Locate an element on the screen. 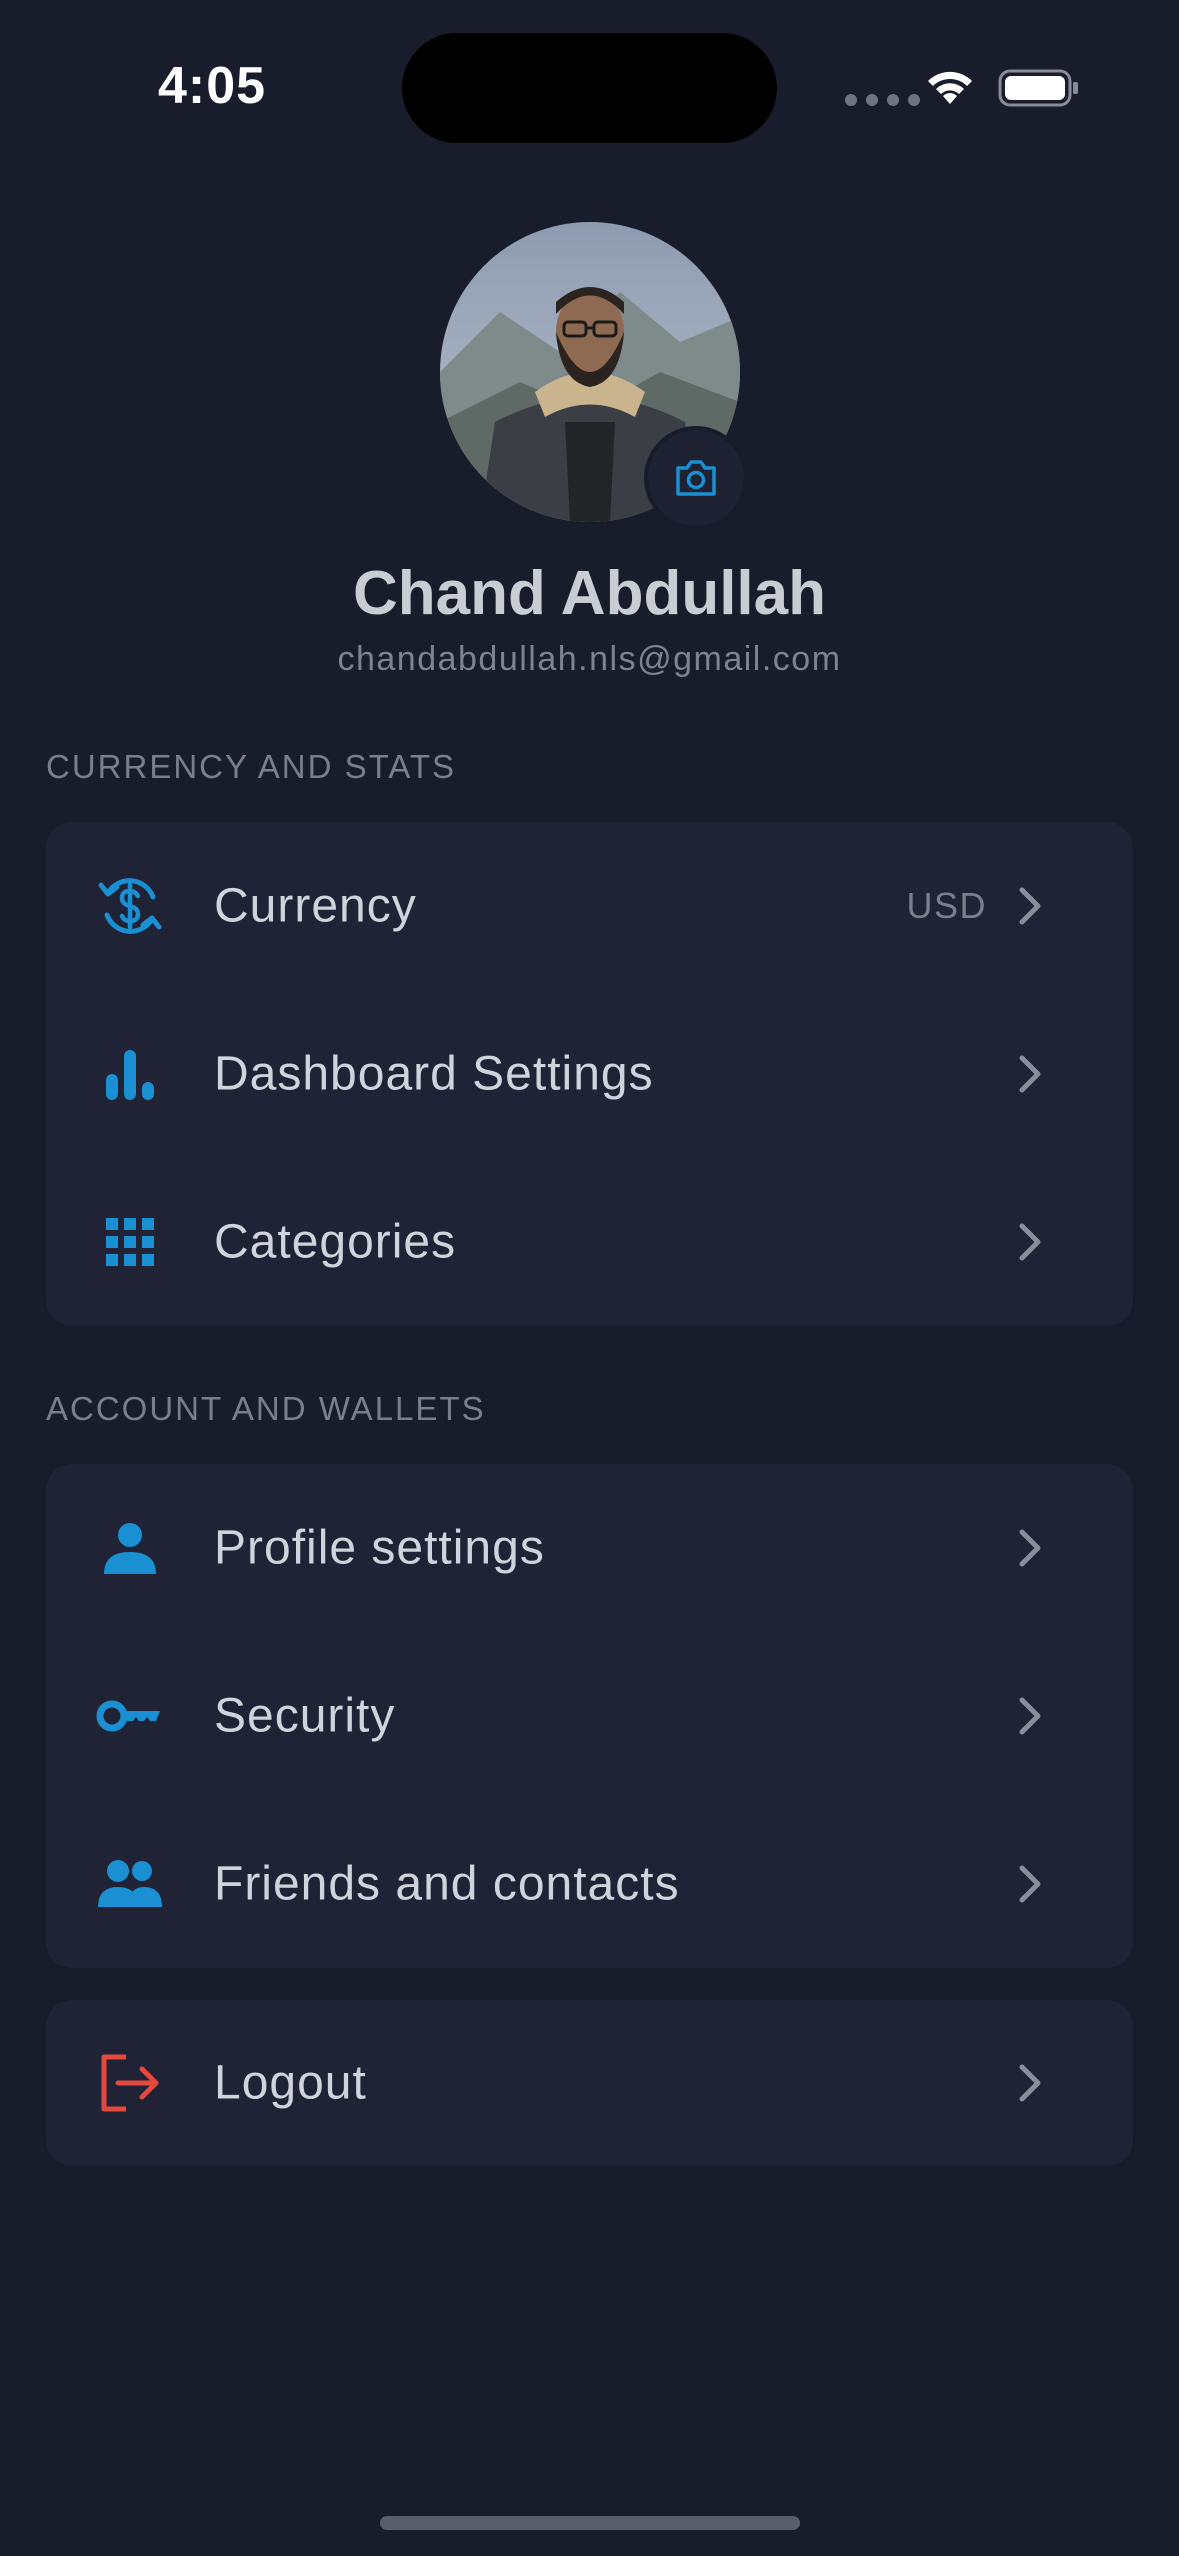 This screenshot has width=1179, height=2556. logout-icon is located at coordinates (130, 2083).